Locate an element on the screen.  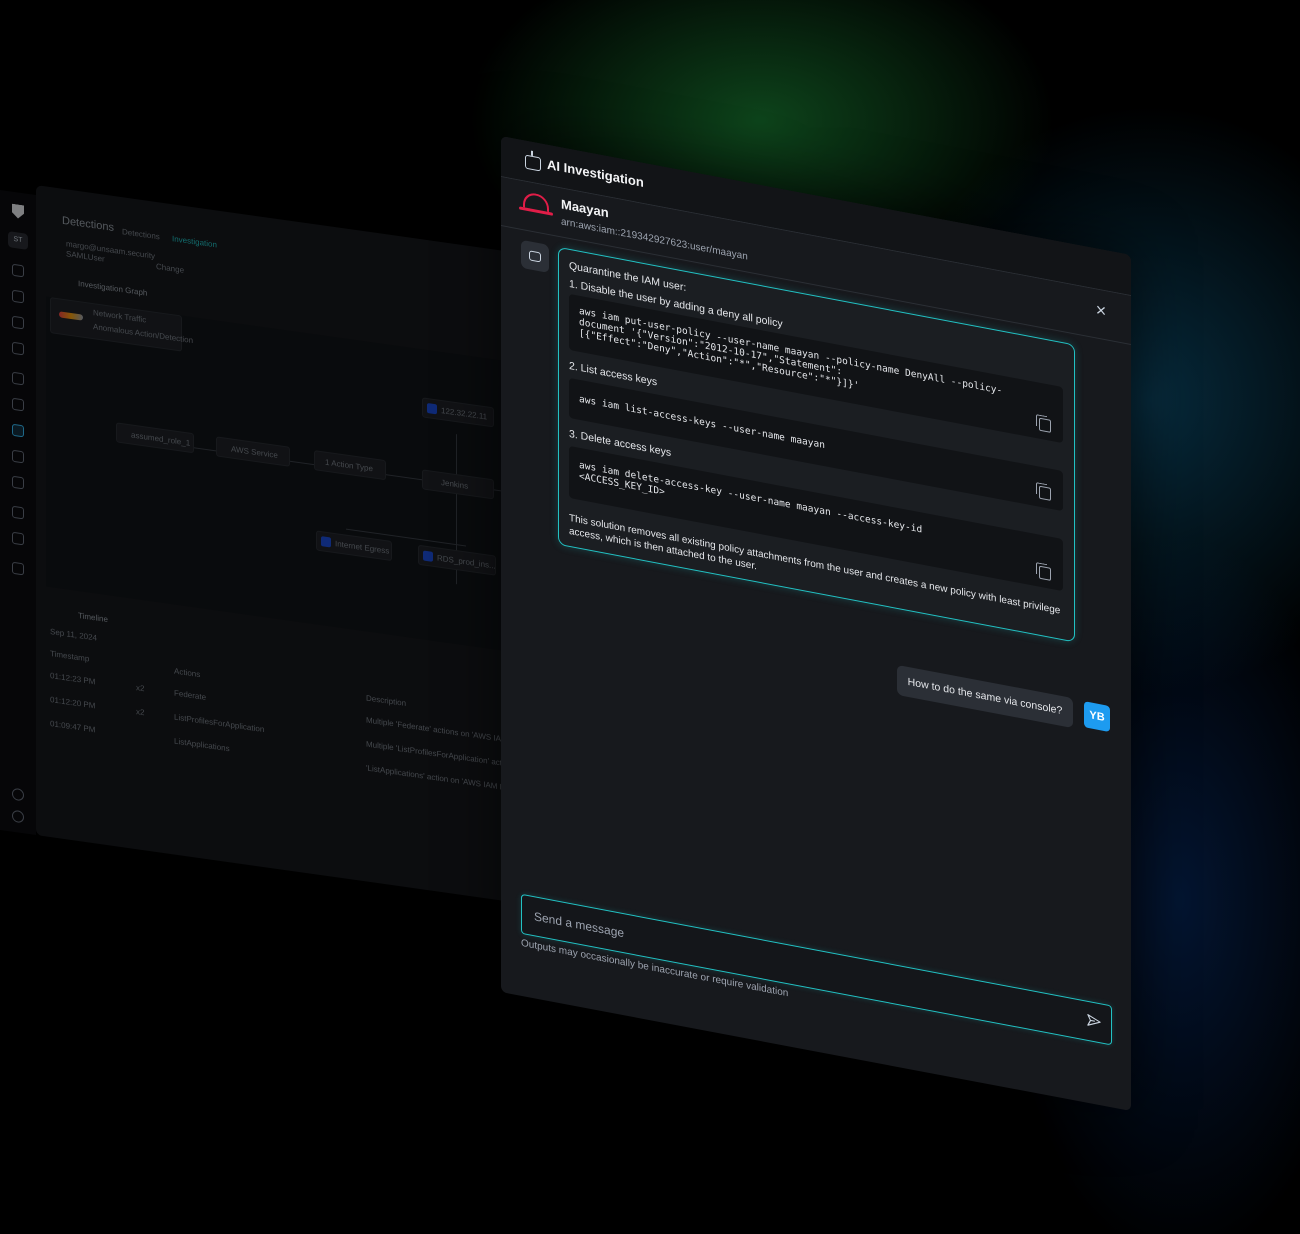
shield-logo-icon is located at coordinates (18, 212).